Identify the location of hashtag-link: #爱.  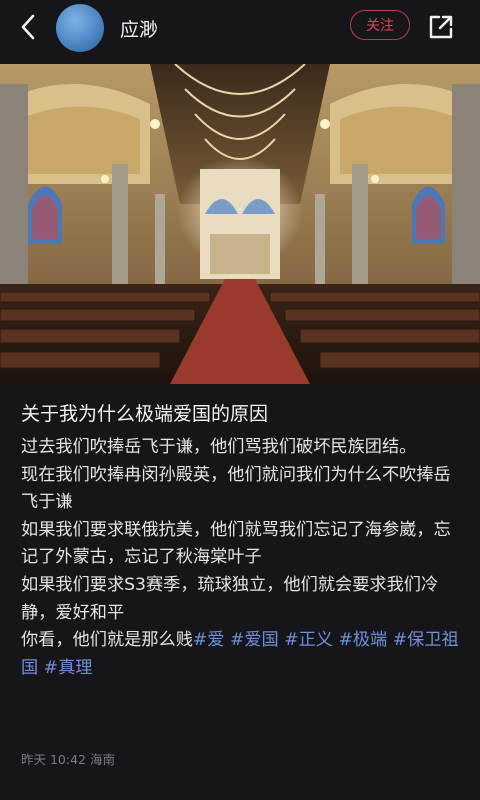
(209, 640).